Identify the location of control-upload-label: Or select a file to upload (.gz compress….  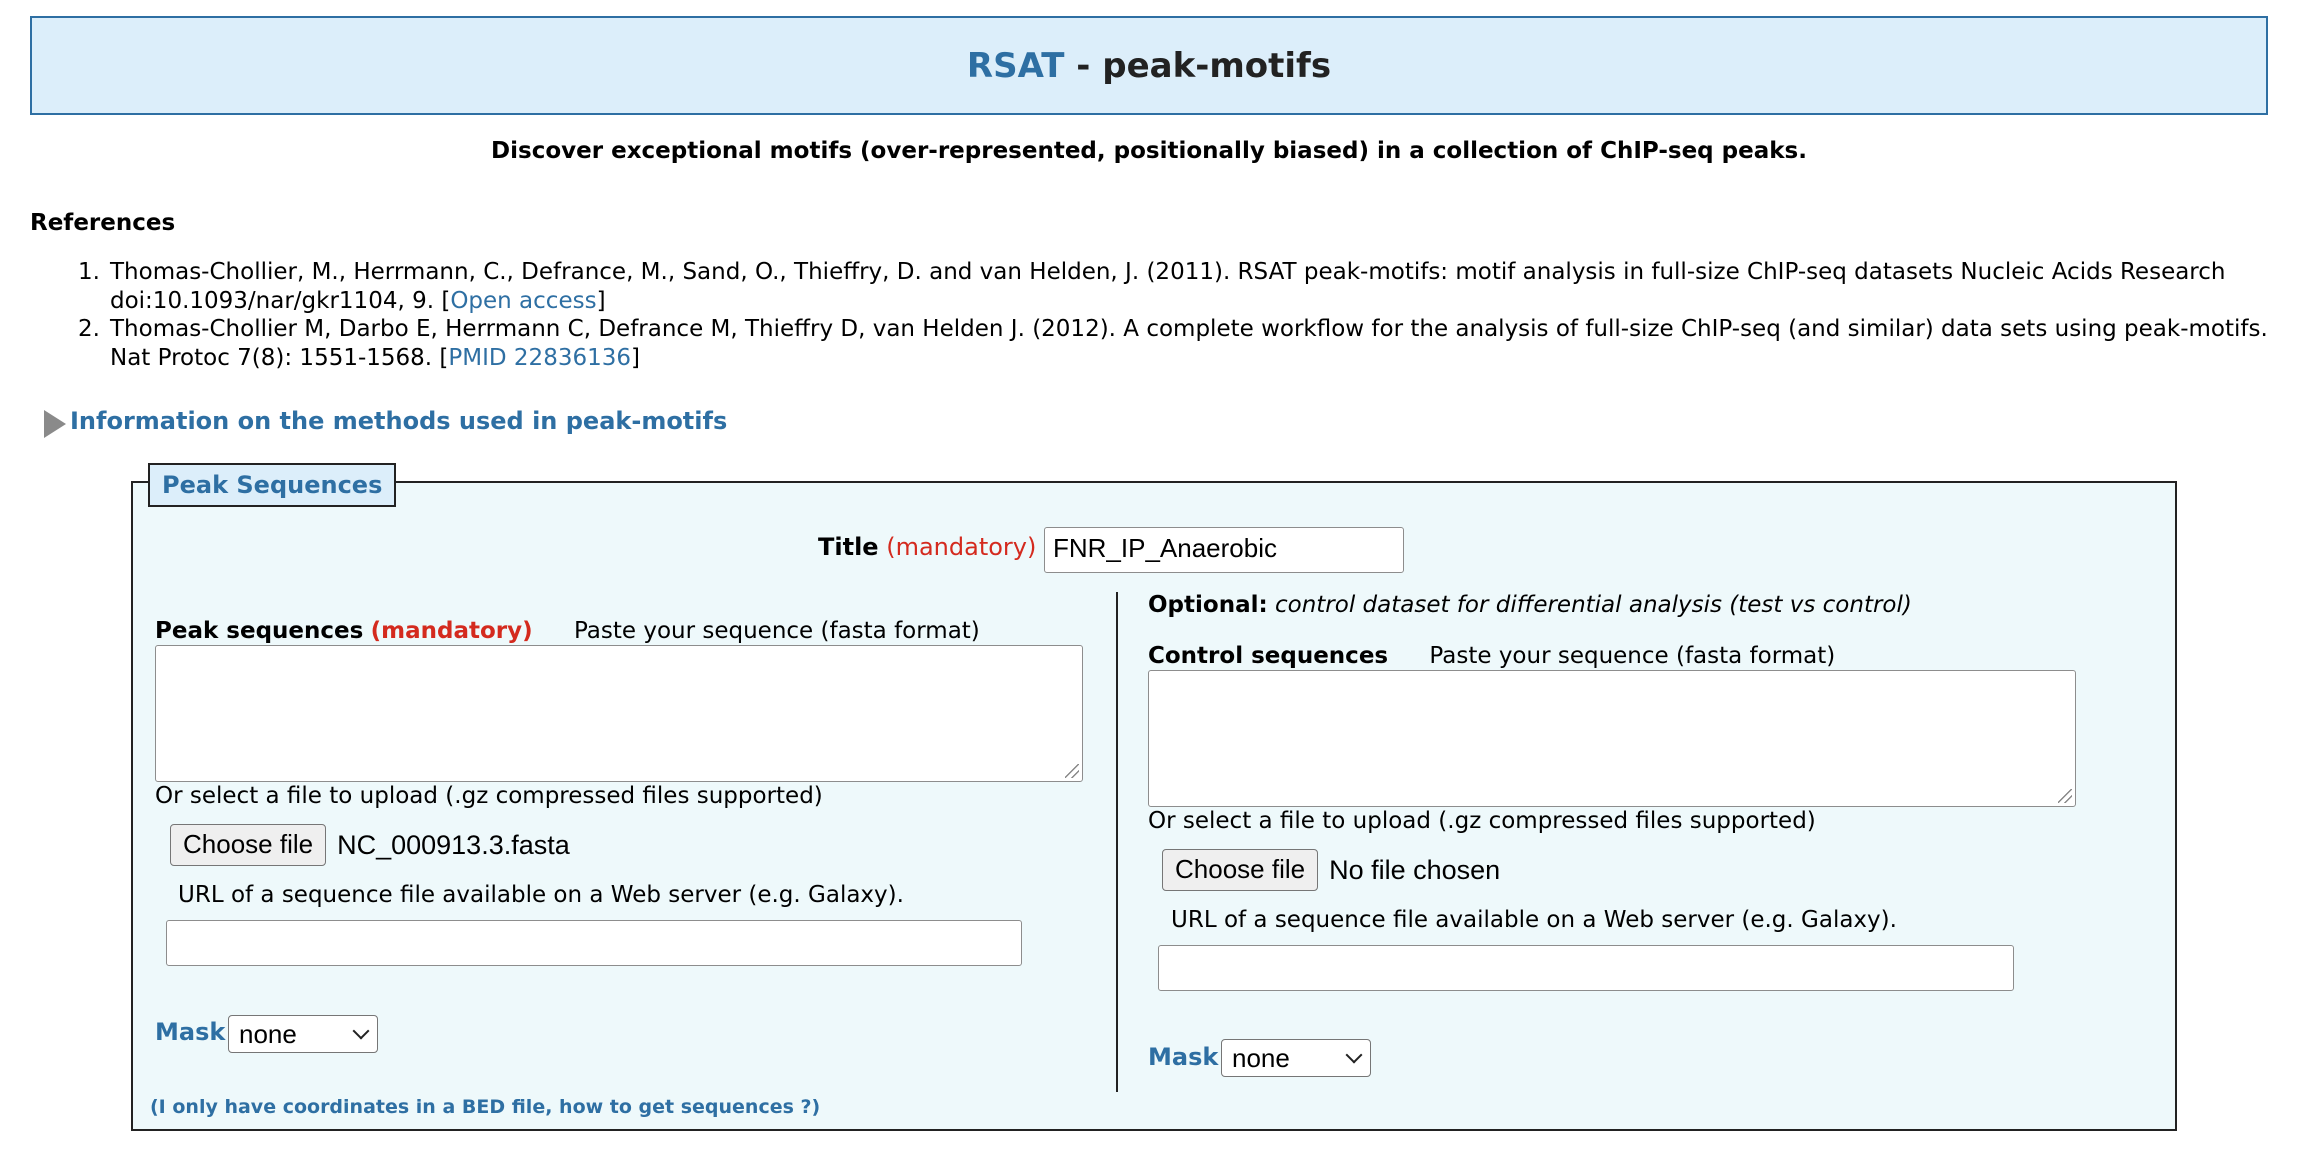
(1482, 821).